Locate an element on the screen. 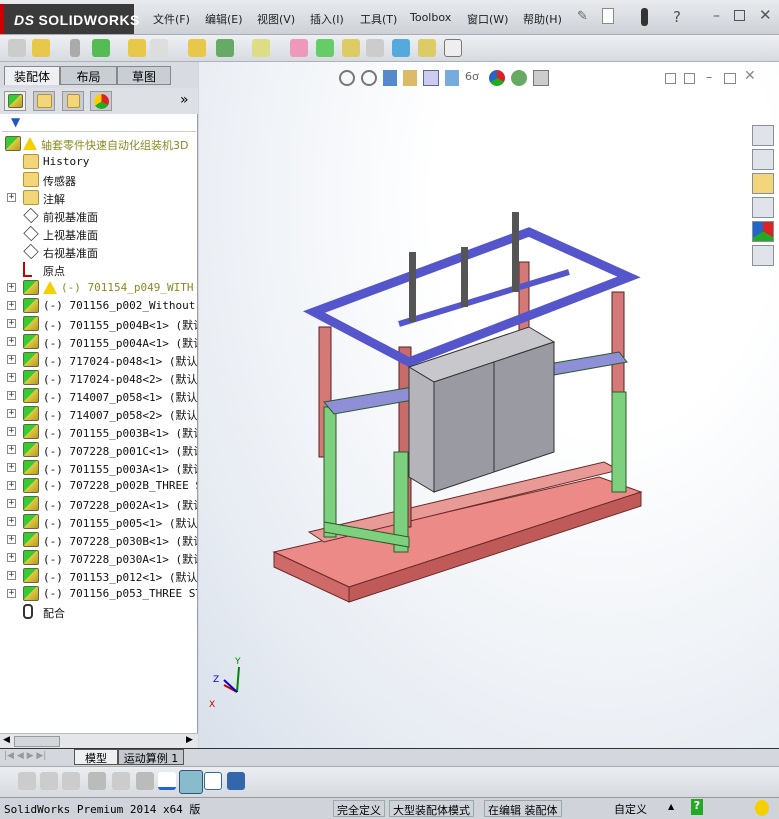 This screenshot has height=819, width=779. edit-component-icon is located at coordinates (17, 48).